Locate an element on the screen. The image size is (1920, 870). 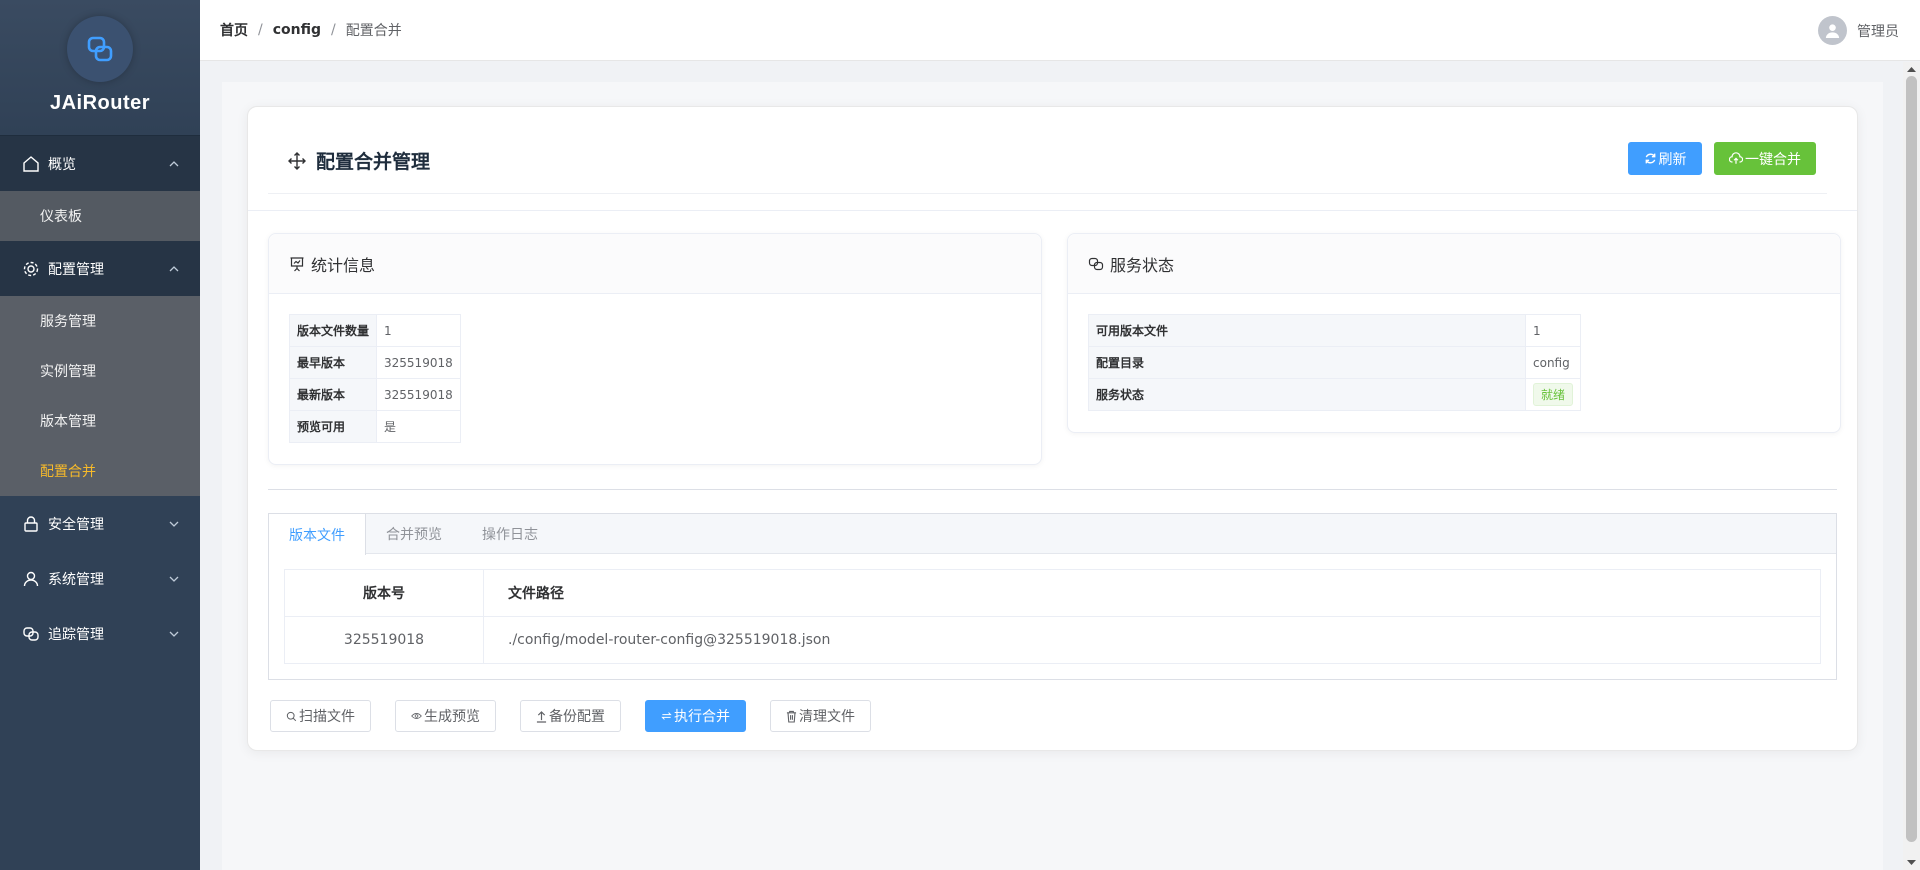
home-icon is located at coordinates (31, 163).